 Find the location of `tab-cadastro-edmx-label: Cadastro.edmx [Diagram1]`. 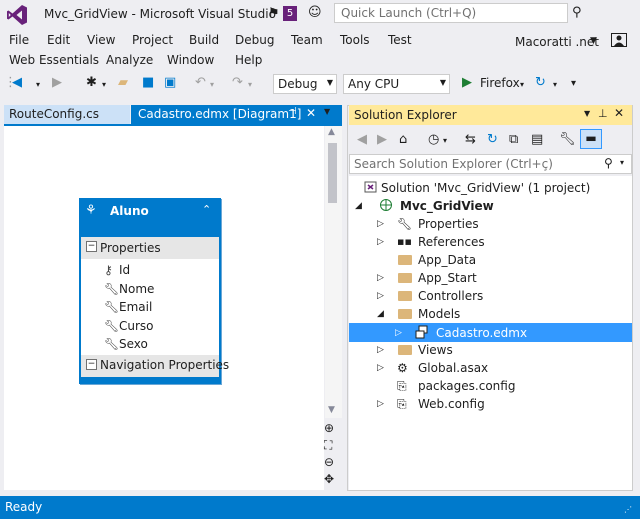

tab-cadastro-edmx-label: Cadastro.edmx [Diagram1] is located at coordinates (220, 114).